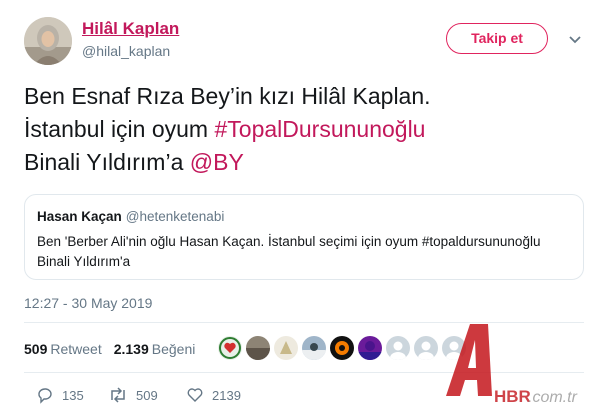  Describe the element at coordinates (227, 96) in the screenshot. I see `tweet-line-1: Ben Esnaf Rıza Bey’in kızı Hilâl Kaplan.` at that location.